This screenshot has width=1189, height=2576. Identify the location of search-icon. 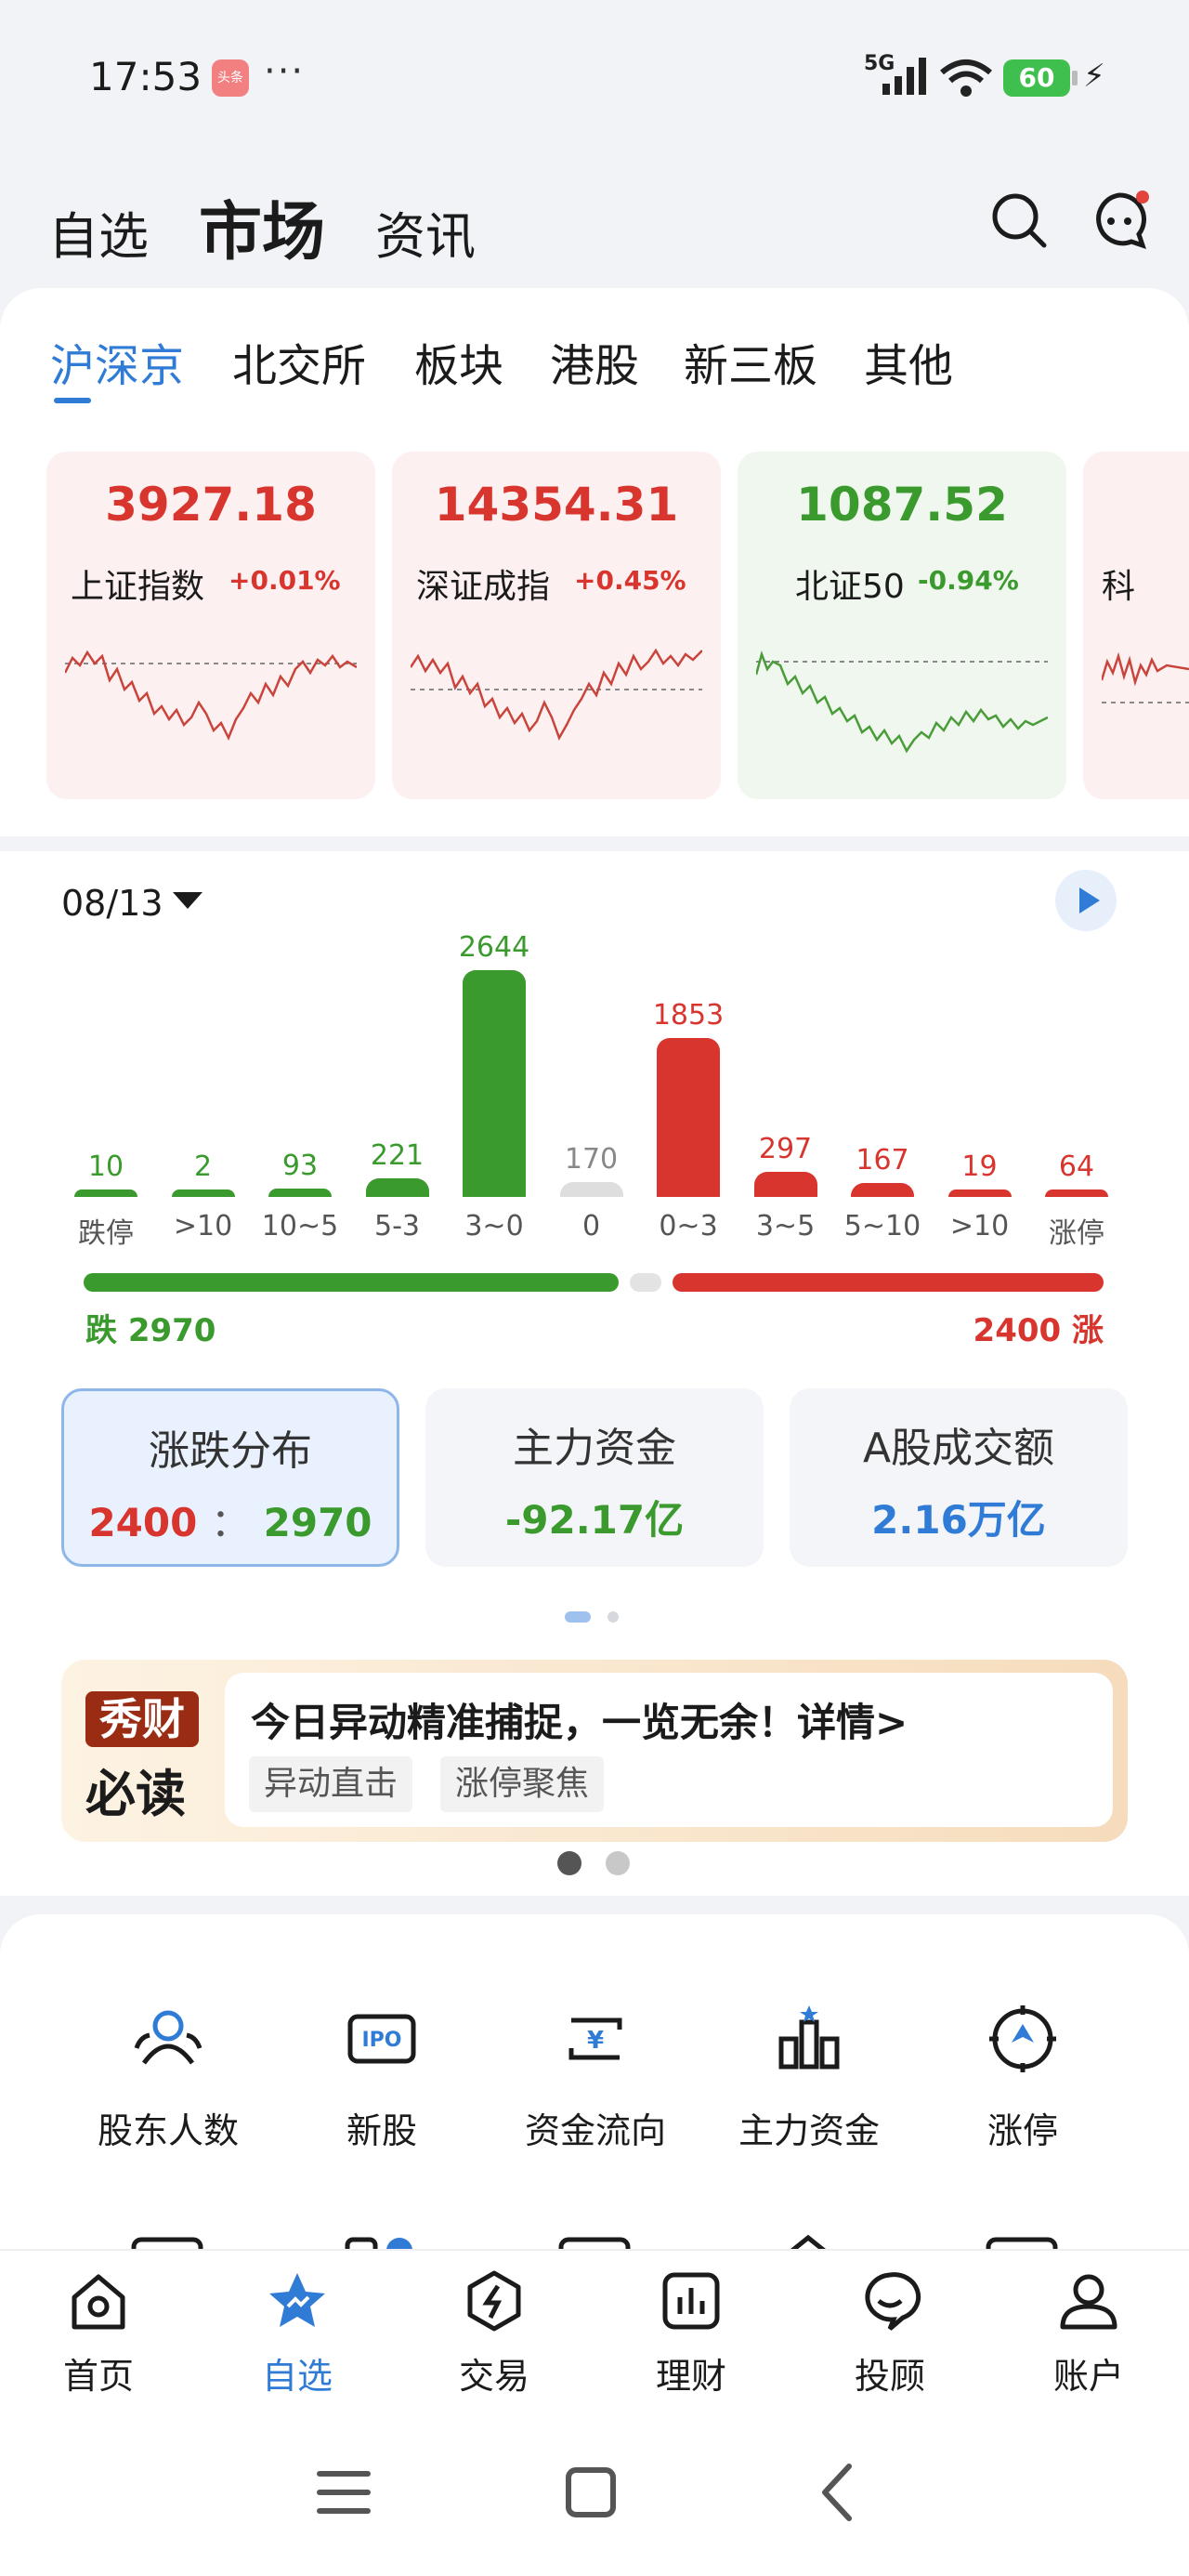
(1019, 220).